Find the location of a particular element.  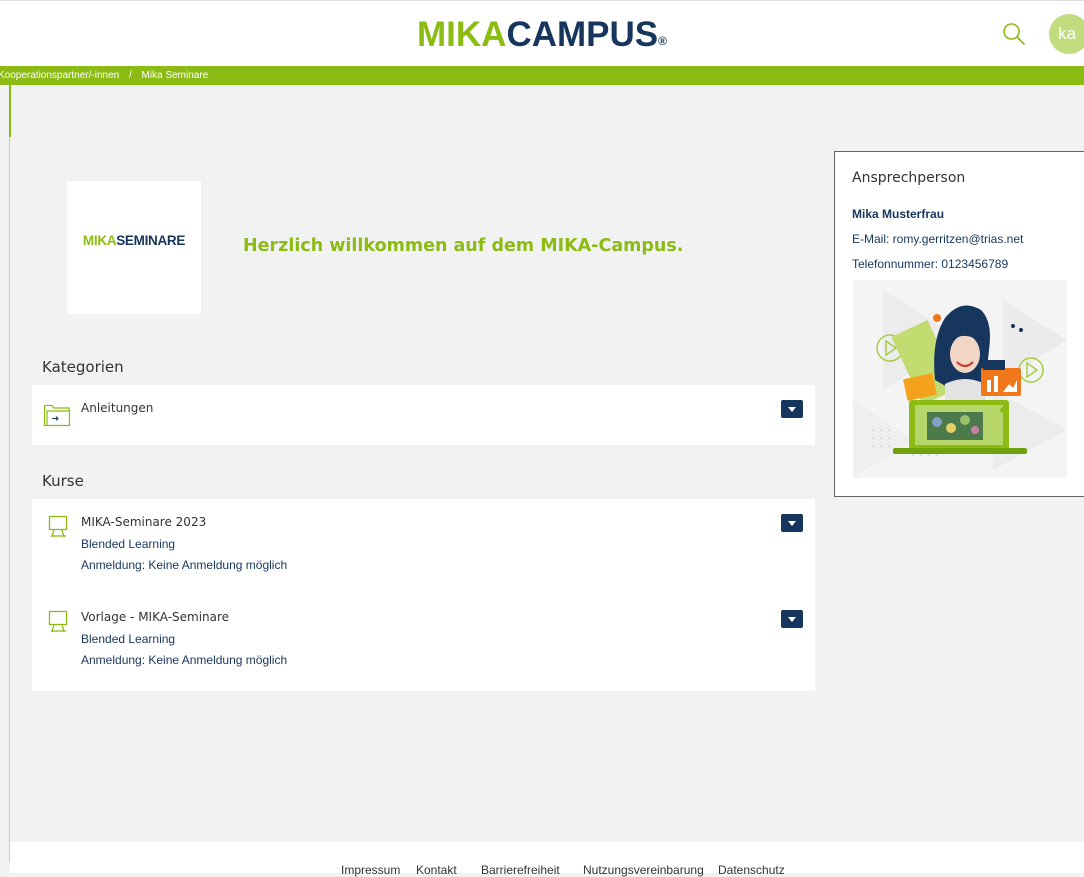

course-title: MIKA-Seminare 2023 is located at coordinates (143, 522).